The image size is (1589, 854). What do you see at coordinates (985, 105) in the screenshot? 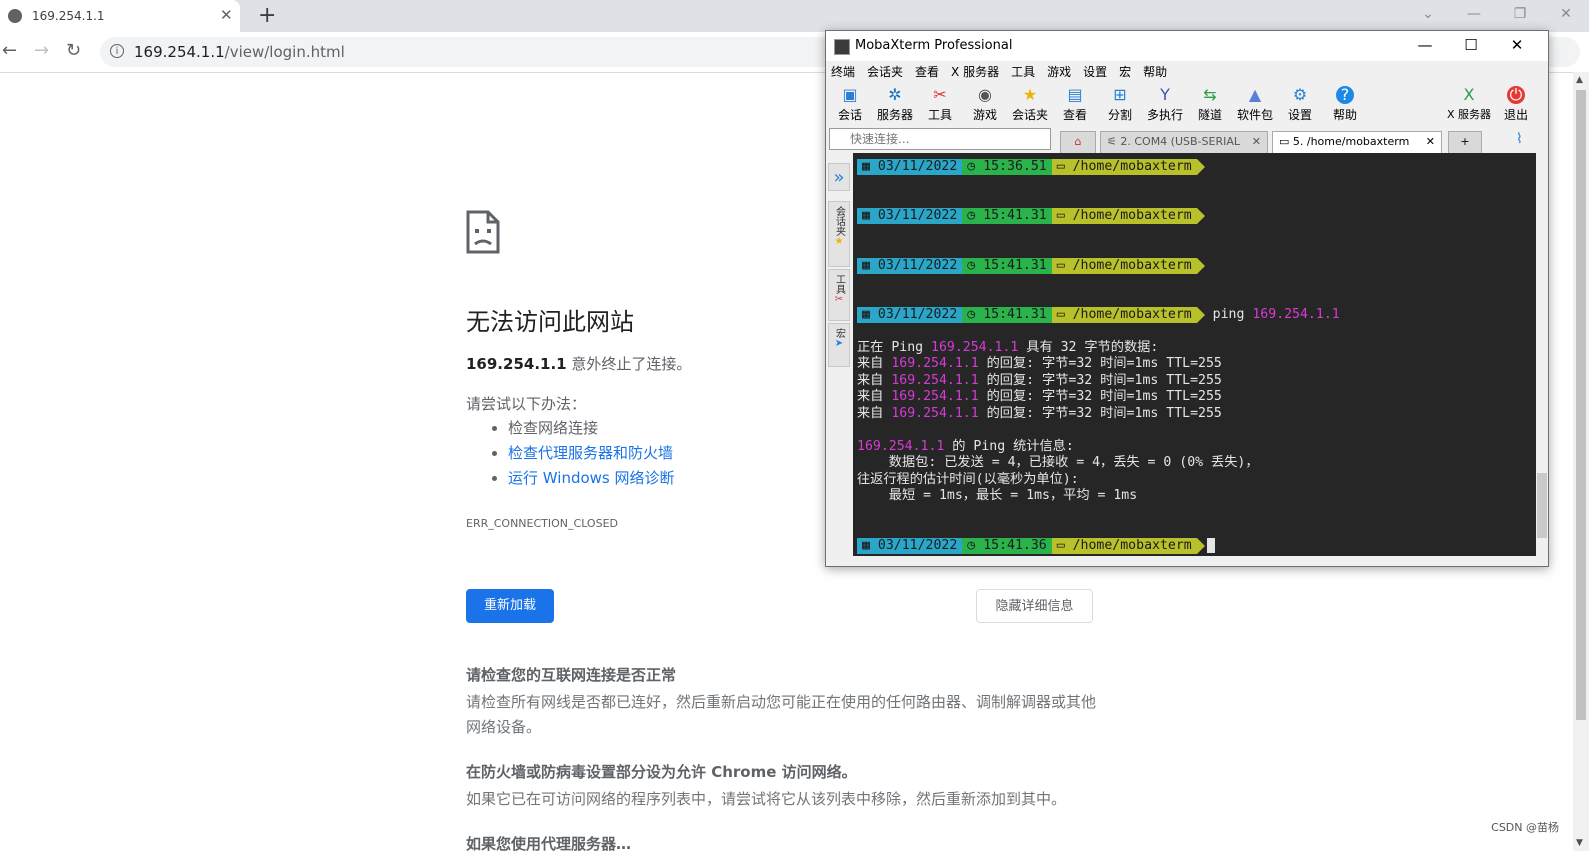
I see `tool-games: ◉ 游戏` at bounding box center [985, 105].